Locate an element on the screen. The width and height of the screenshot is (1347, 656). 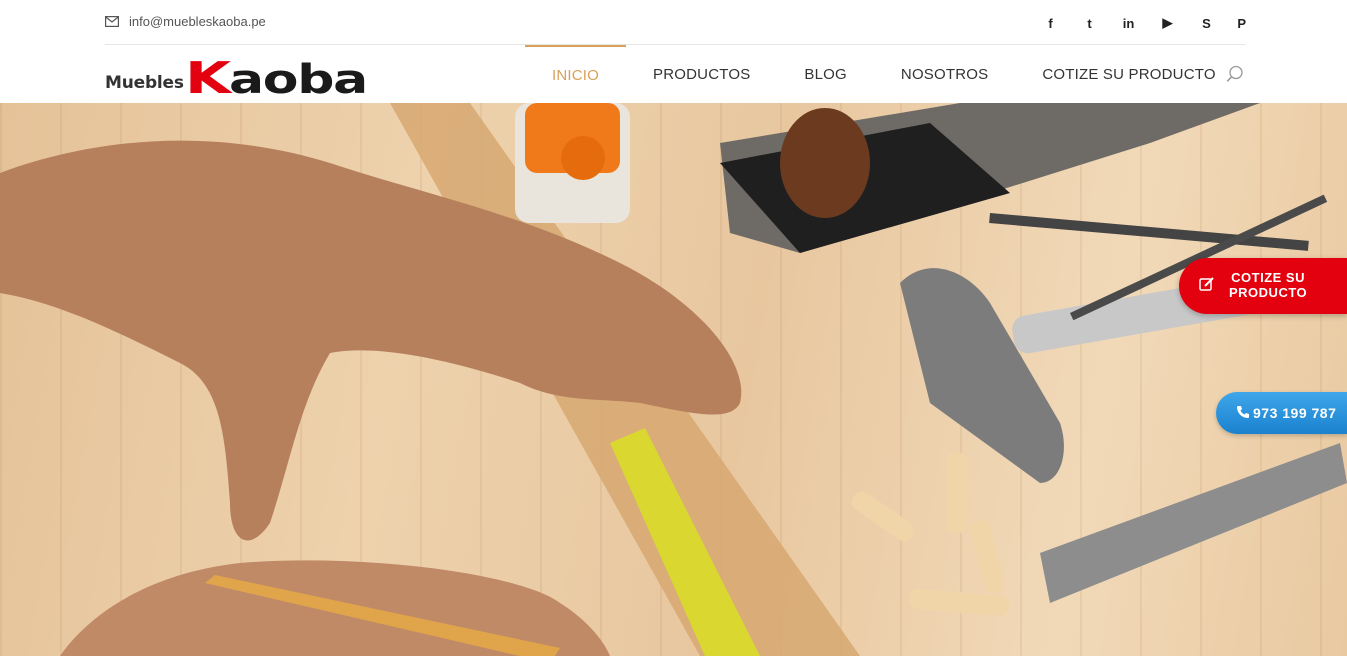
social-links: f t in ▶ S P is located at coordinates (1138, 23).